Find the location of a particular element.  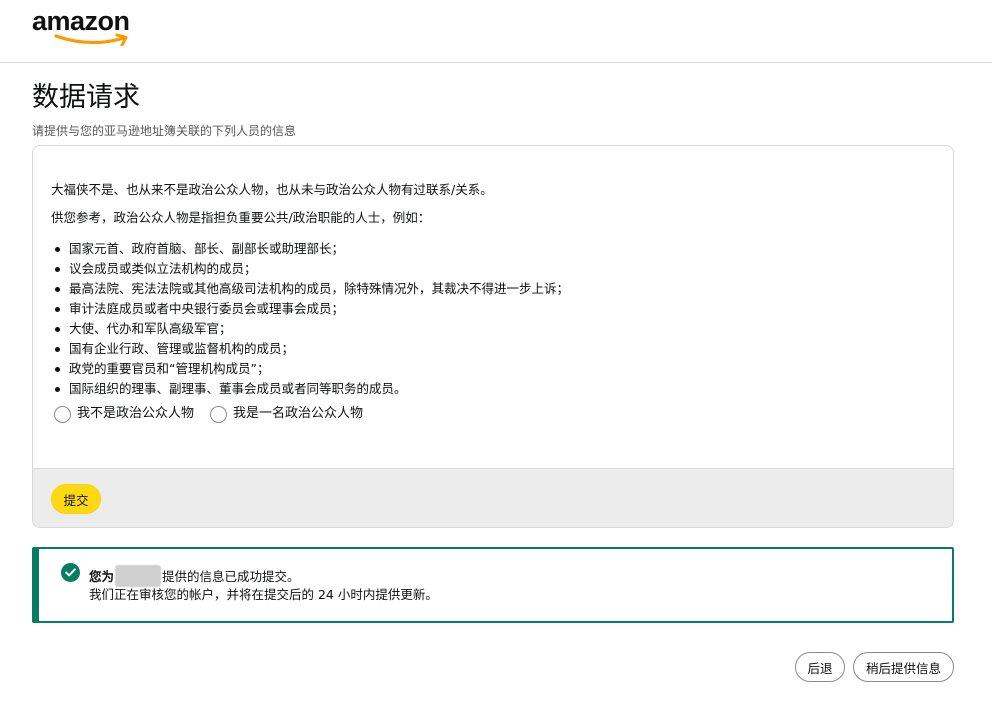

provide-later-button: 稍后提供信息 is located at coordinates (903, 667).